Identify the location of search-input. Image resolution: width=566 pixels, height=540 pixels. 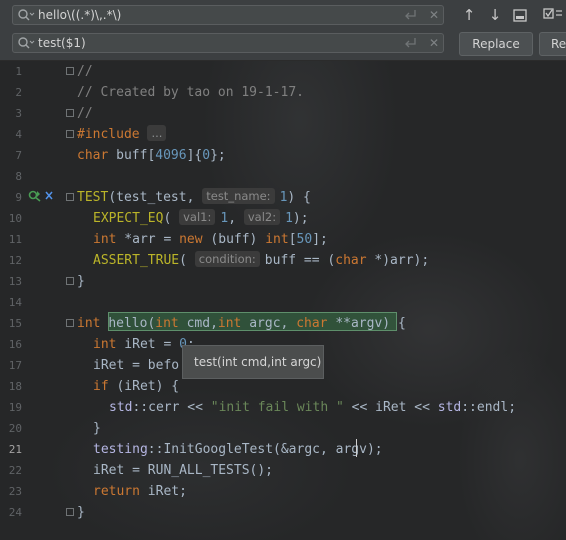
(208, 15).